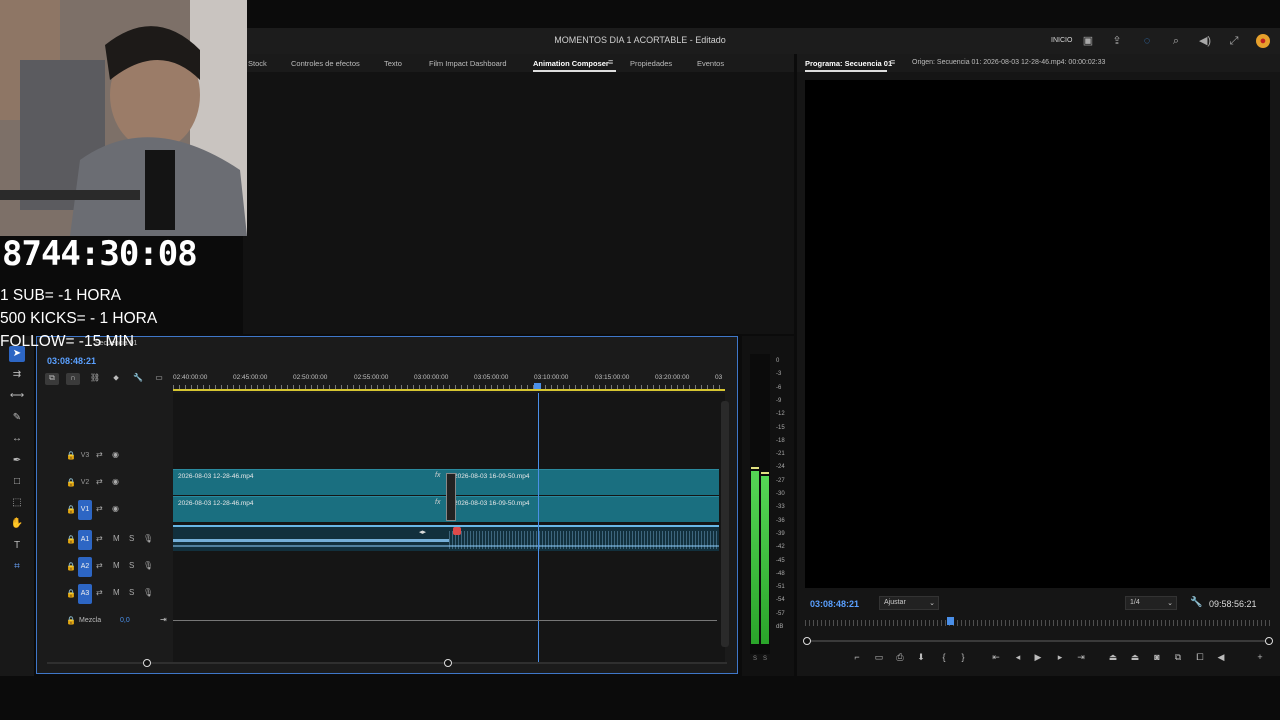  What do you see at coordinates (1151, 603) in the screenshot?
I see `resolution-dropdown: 1/4 ⌄` at bounding box center [1151, 603].